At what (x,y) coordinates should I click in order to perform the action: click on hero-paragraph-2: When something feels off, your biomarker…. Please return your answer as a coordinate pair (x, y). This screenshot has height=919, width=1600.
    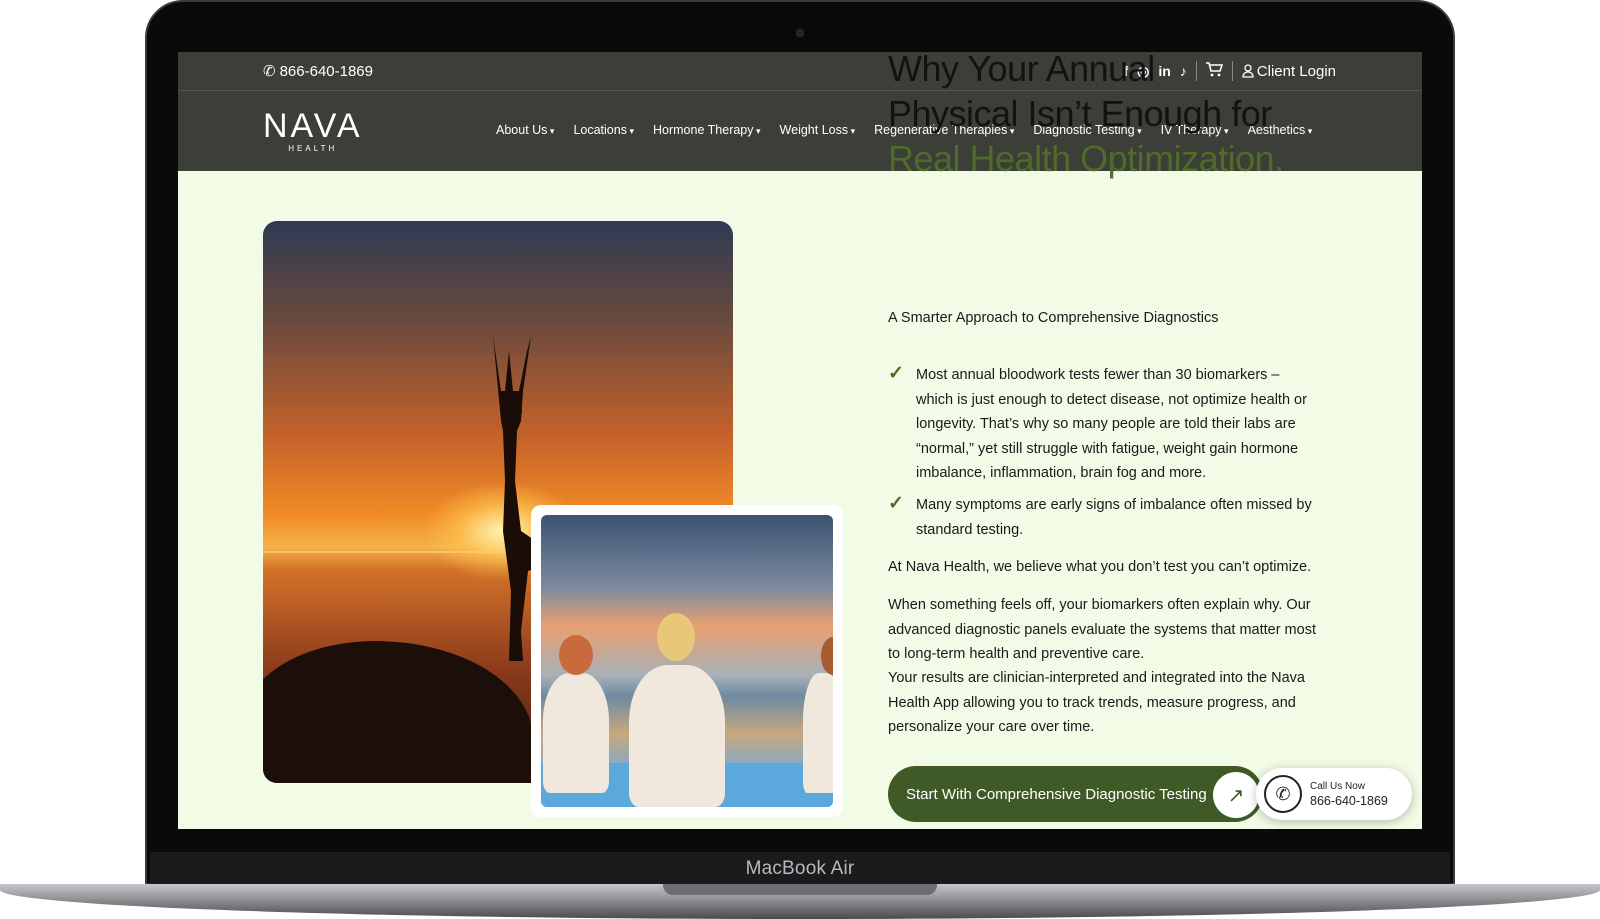
    Looking at the image, I should click on (1102, 629).